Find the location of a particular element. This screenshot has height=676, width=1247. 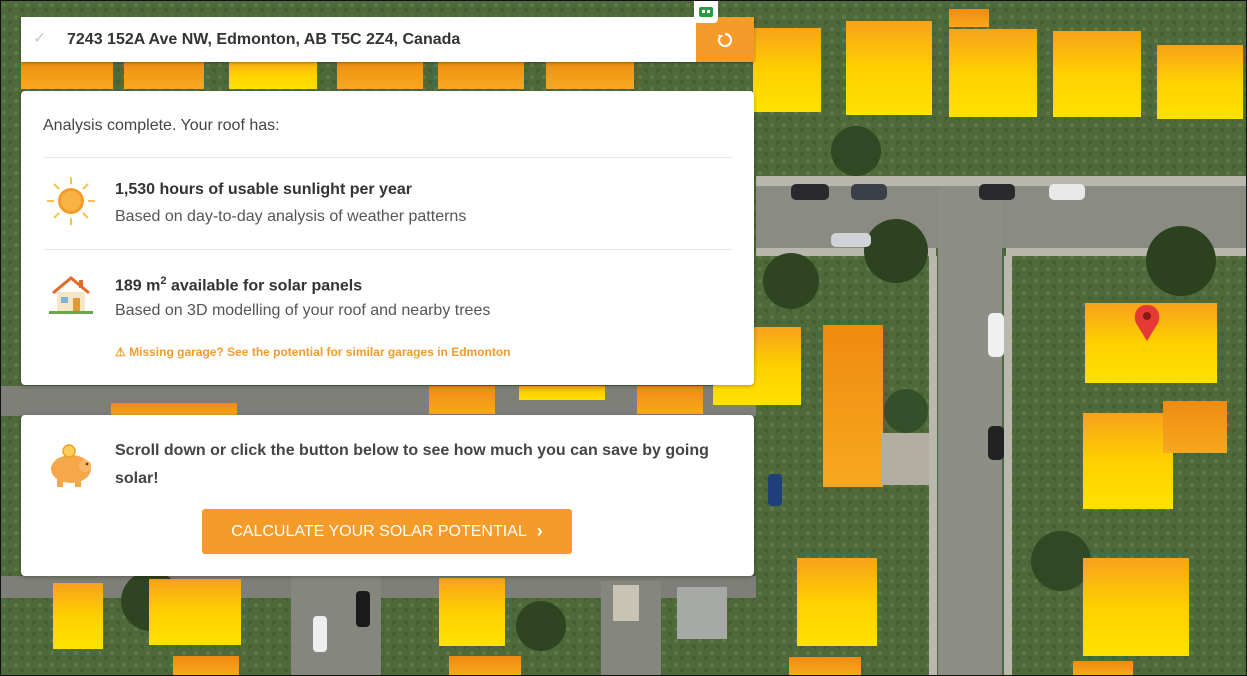

check-icon: ✓ is located at coordinates (40, 38).